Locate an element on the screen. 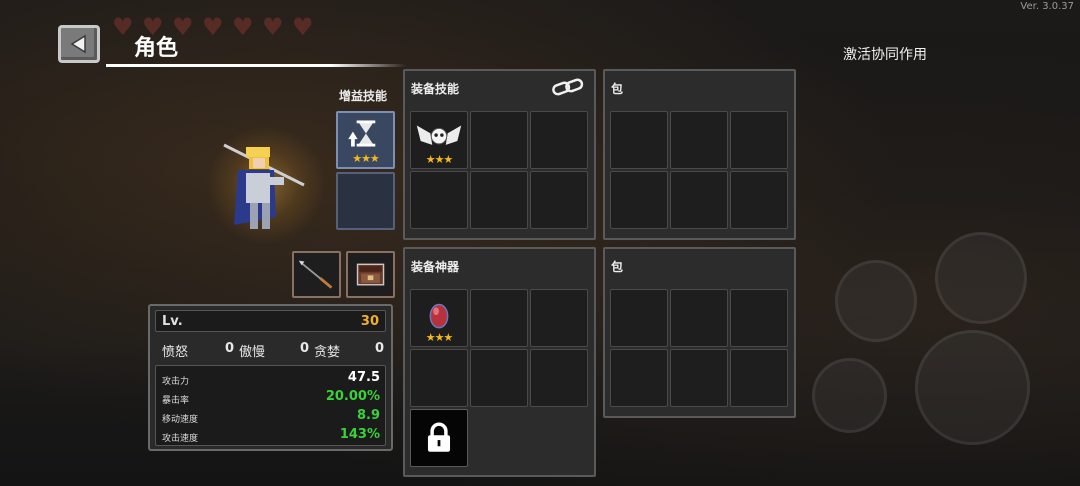 The width and height of the screenshot is (1080, 486). skills-bag-grid is located at coordinates (699, 170).